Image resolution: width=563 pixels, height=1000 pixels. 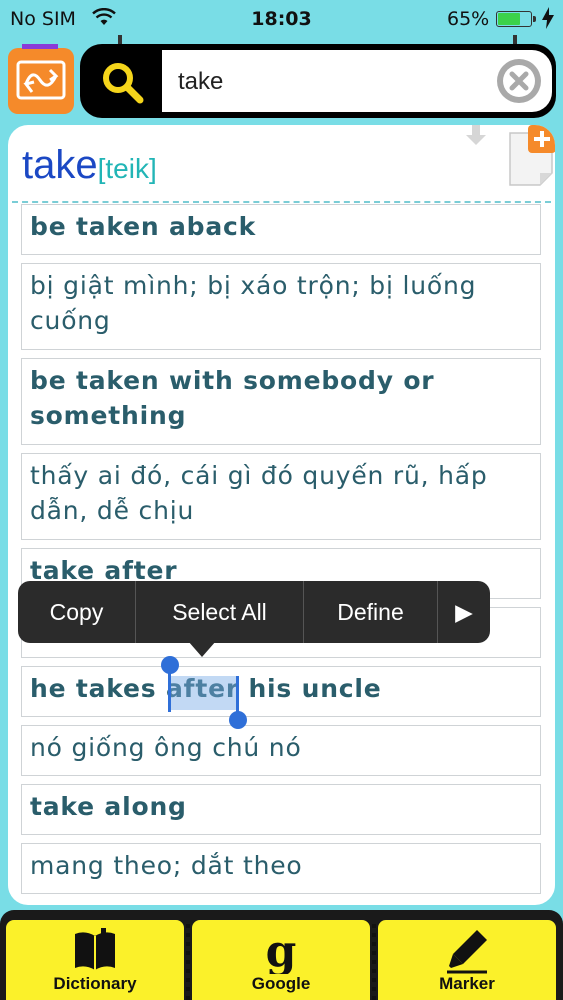 What do you see at coordinates (281, 202) in the screenshot?
I see `divider` at bounding box center [281, 202].